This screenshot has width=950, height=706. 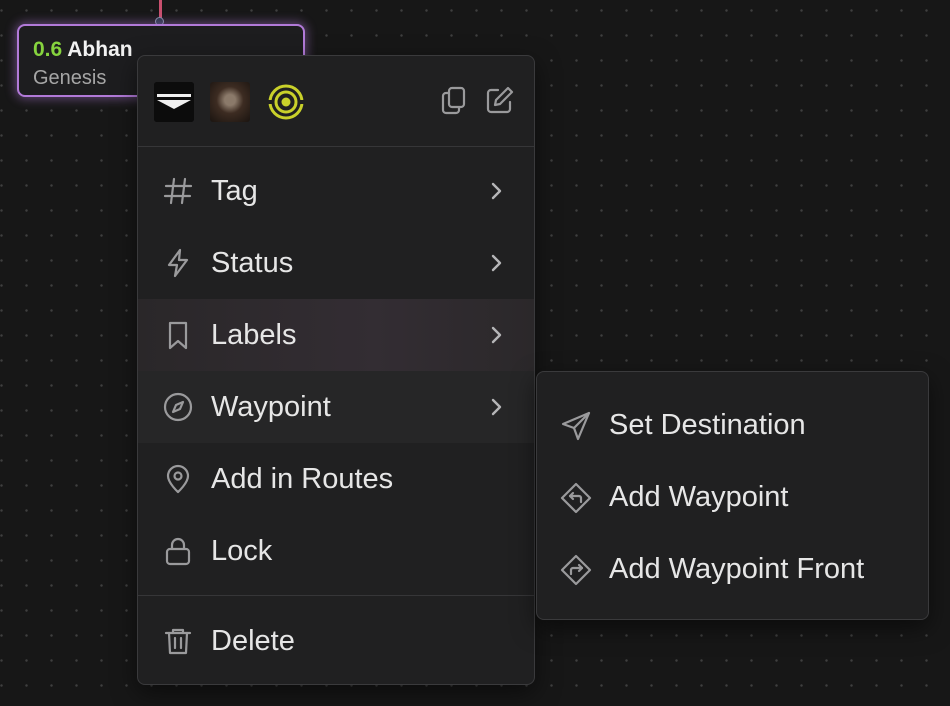 What do you see at coordinates (178, 191) in the screenshot?
I see `hash-icon` at bounding box center [178, 191].